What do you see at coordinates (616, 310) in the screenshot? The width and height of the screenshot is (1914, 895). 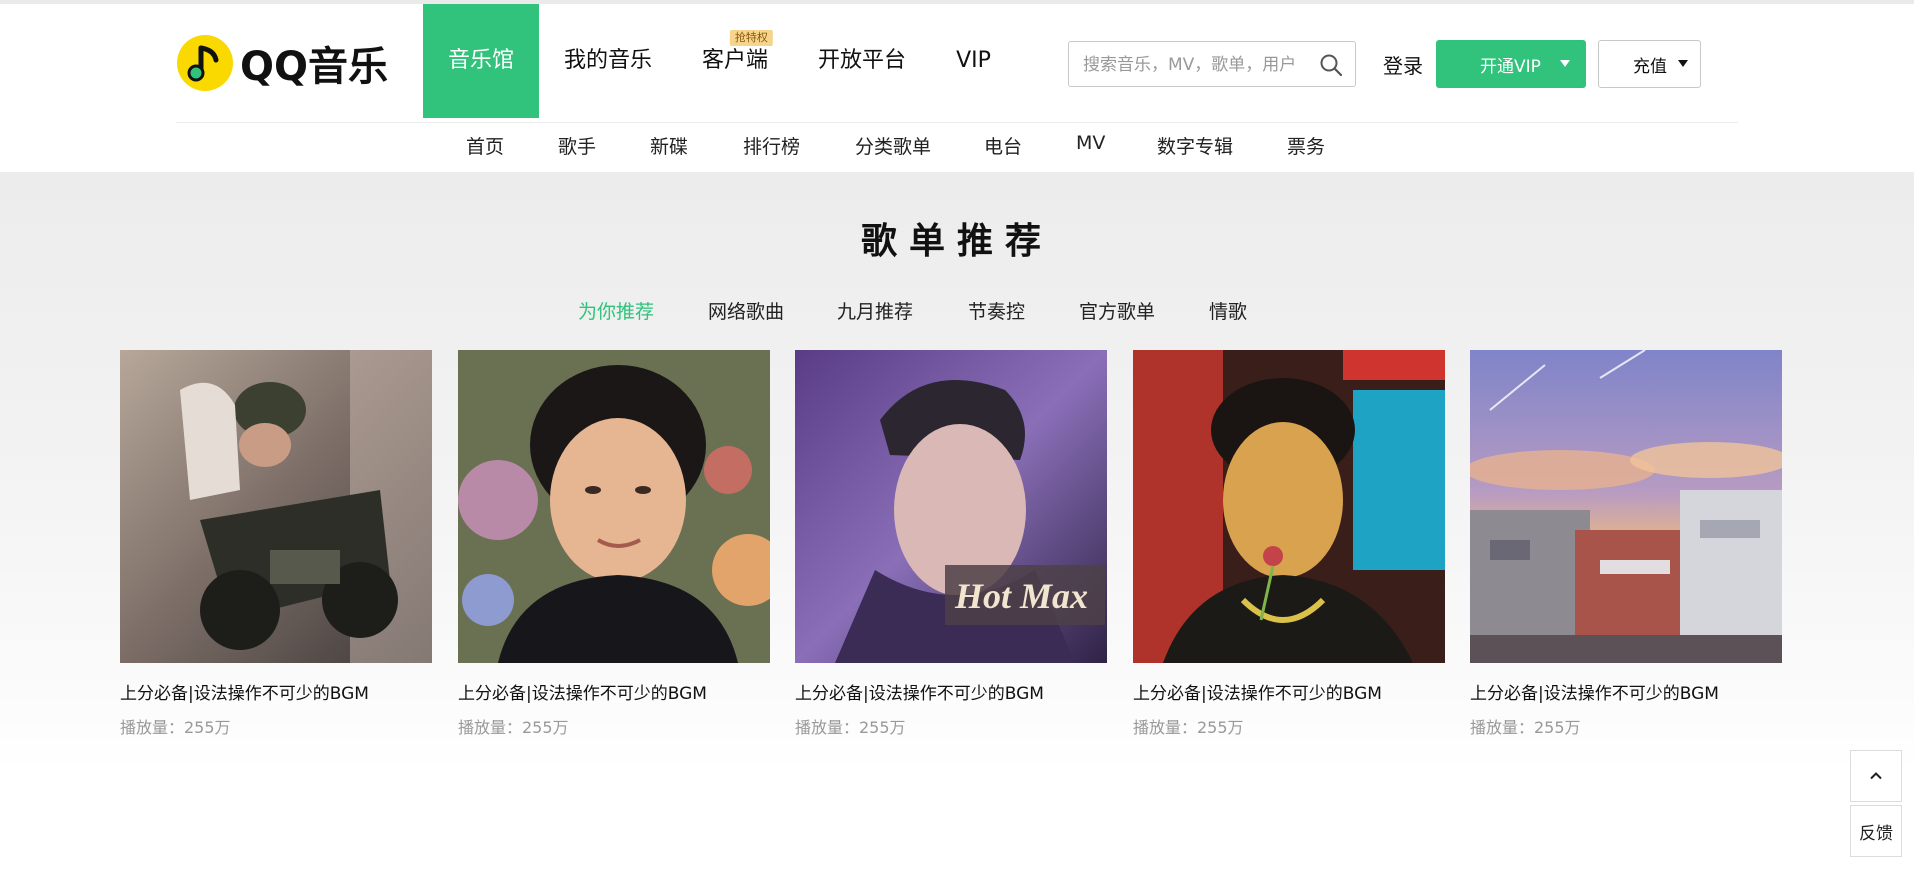 I see `tab-recommended: 为你推荐` at bounding box center [616, 310].